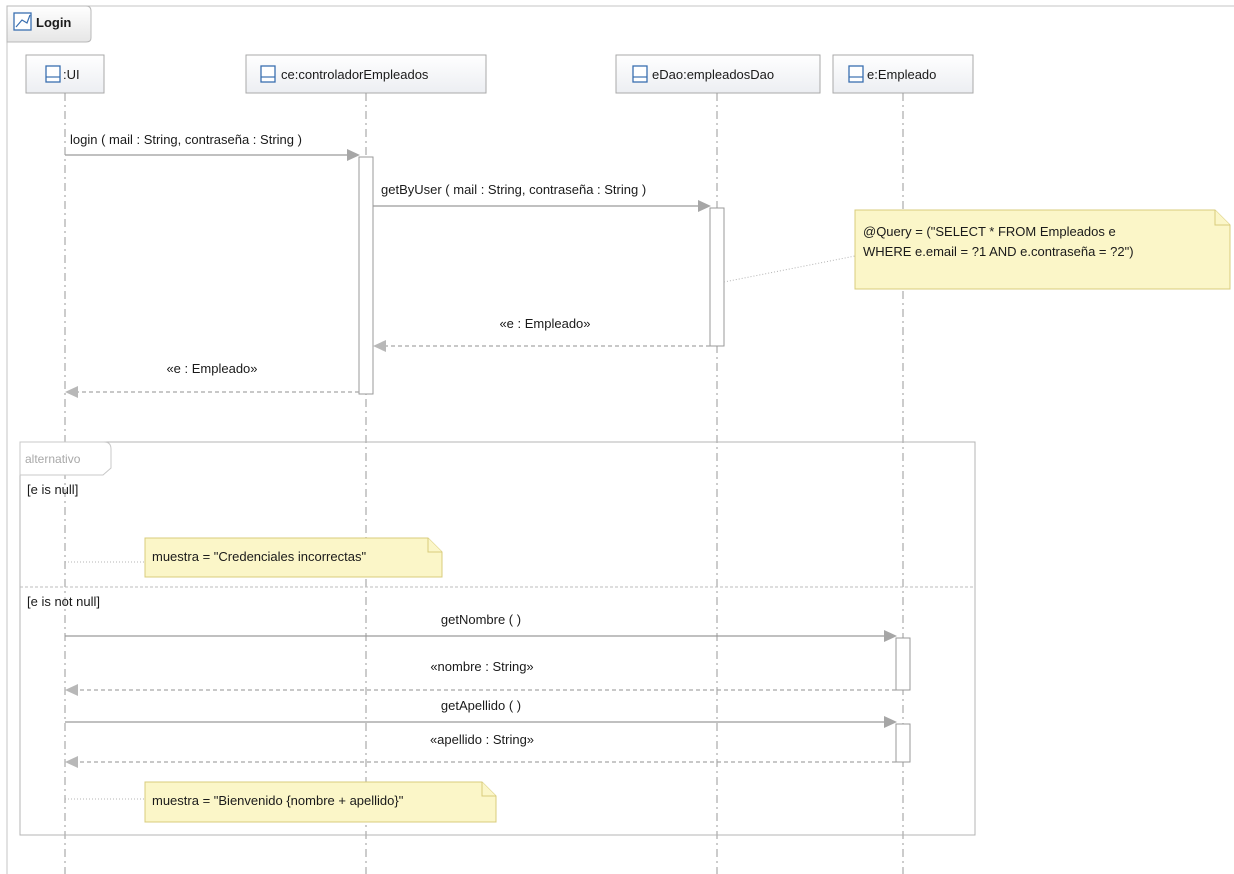  I want to click on message-get-nombre: getNombre ( ), so click(481, 627).